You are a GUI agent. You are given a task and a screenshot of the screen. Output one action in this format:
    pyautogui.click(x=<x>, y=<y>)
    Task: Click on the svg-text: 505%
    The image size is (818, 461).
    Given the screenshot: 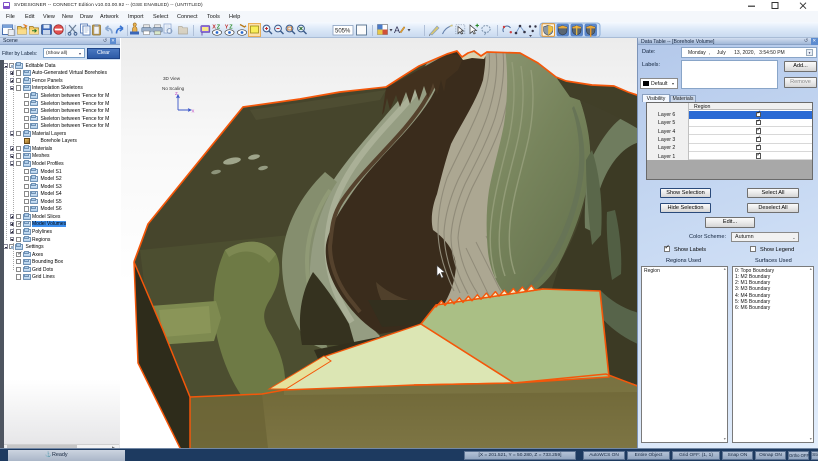 What is the action you would take?
    pyautogui.click(x=343, y=32)
    